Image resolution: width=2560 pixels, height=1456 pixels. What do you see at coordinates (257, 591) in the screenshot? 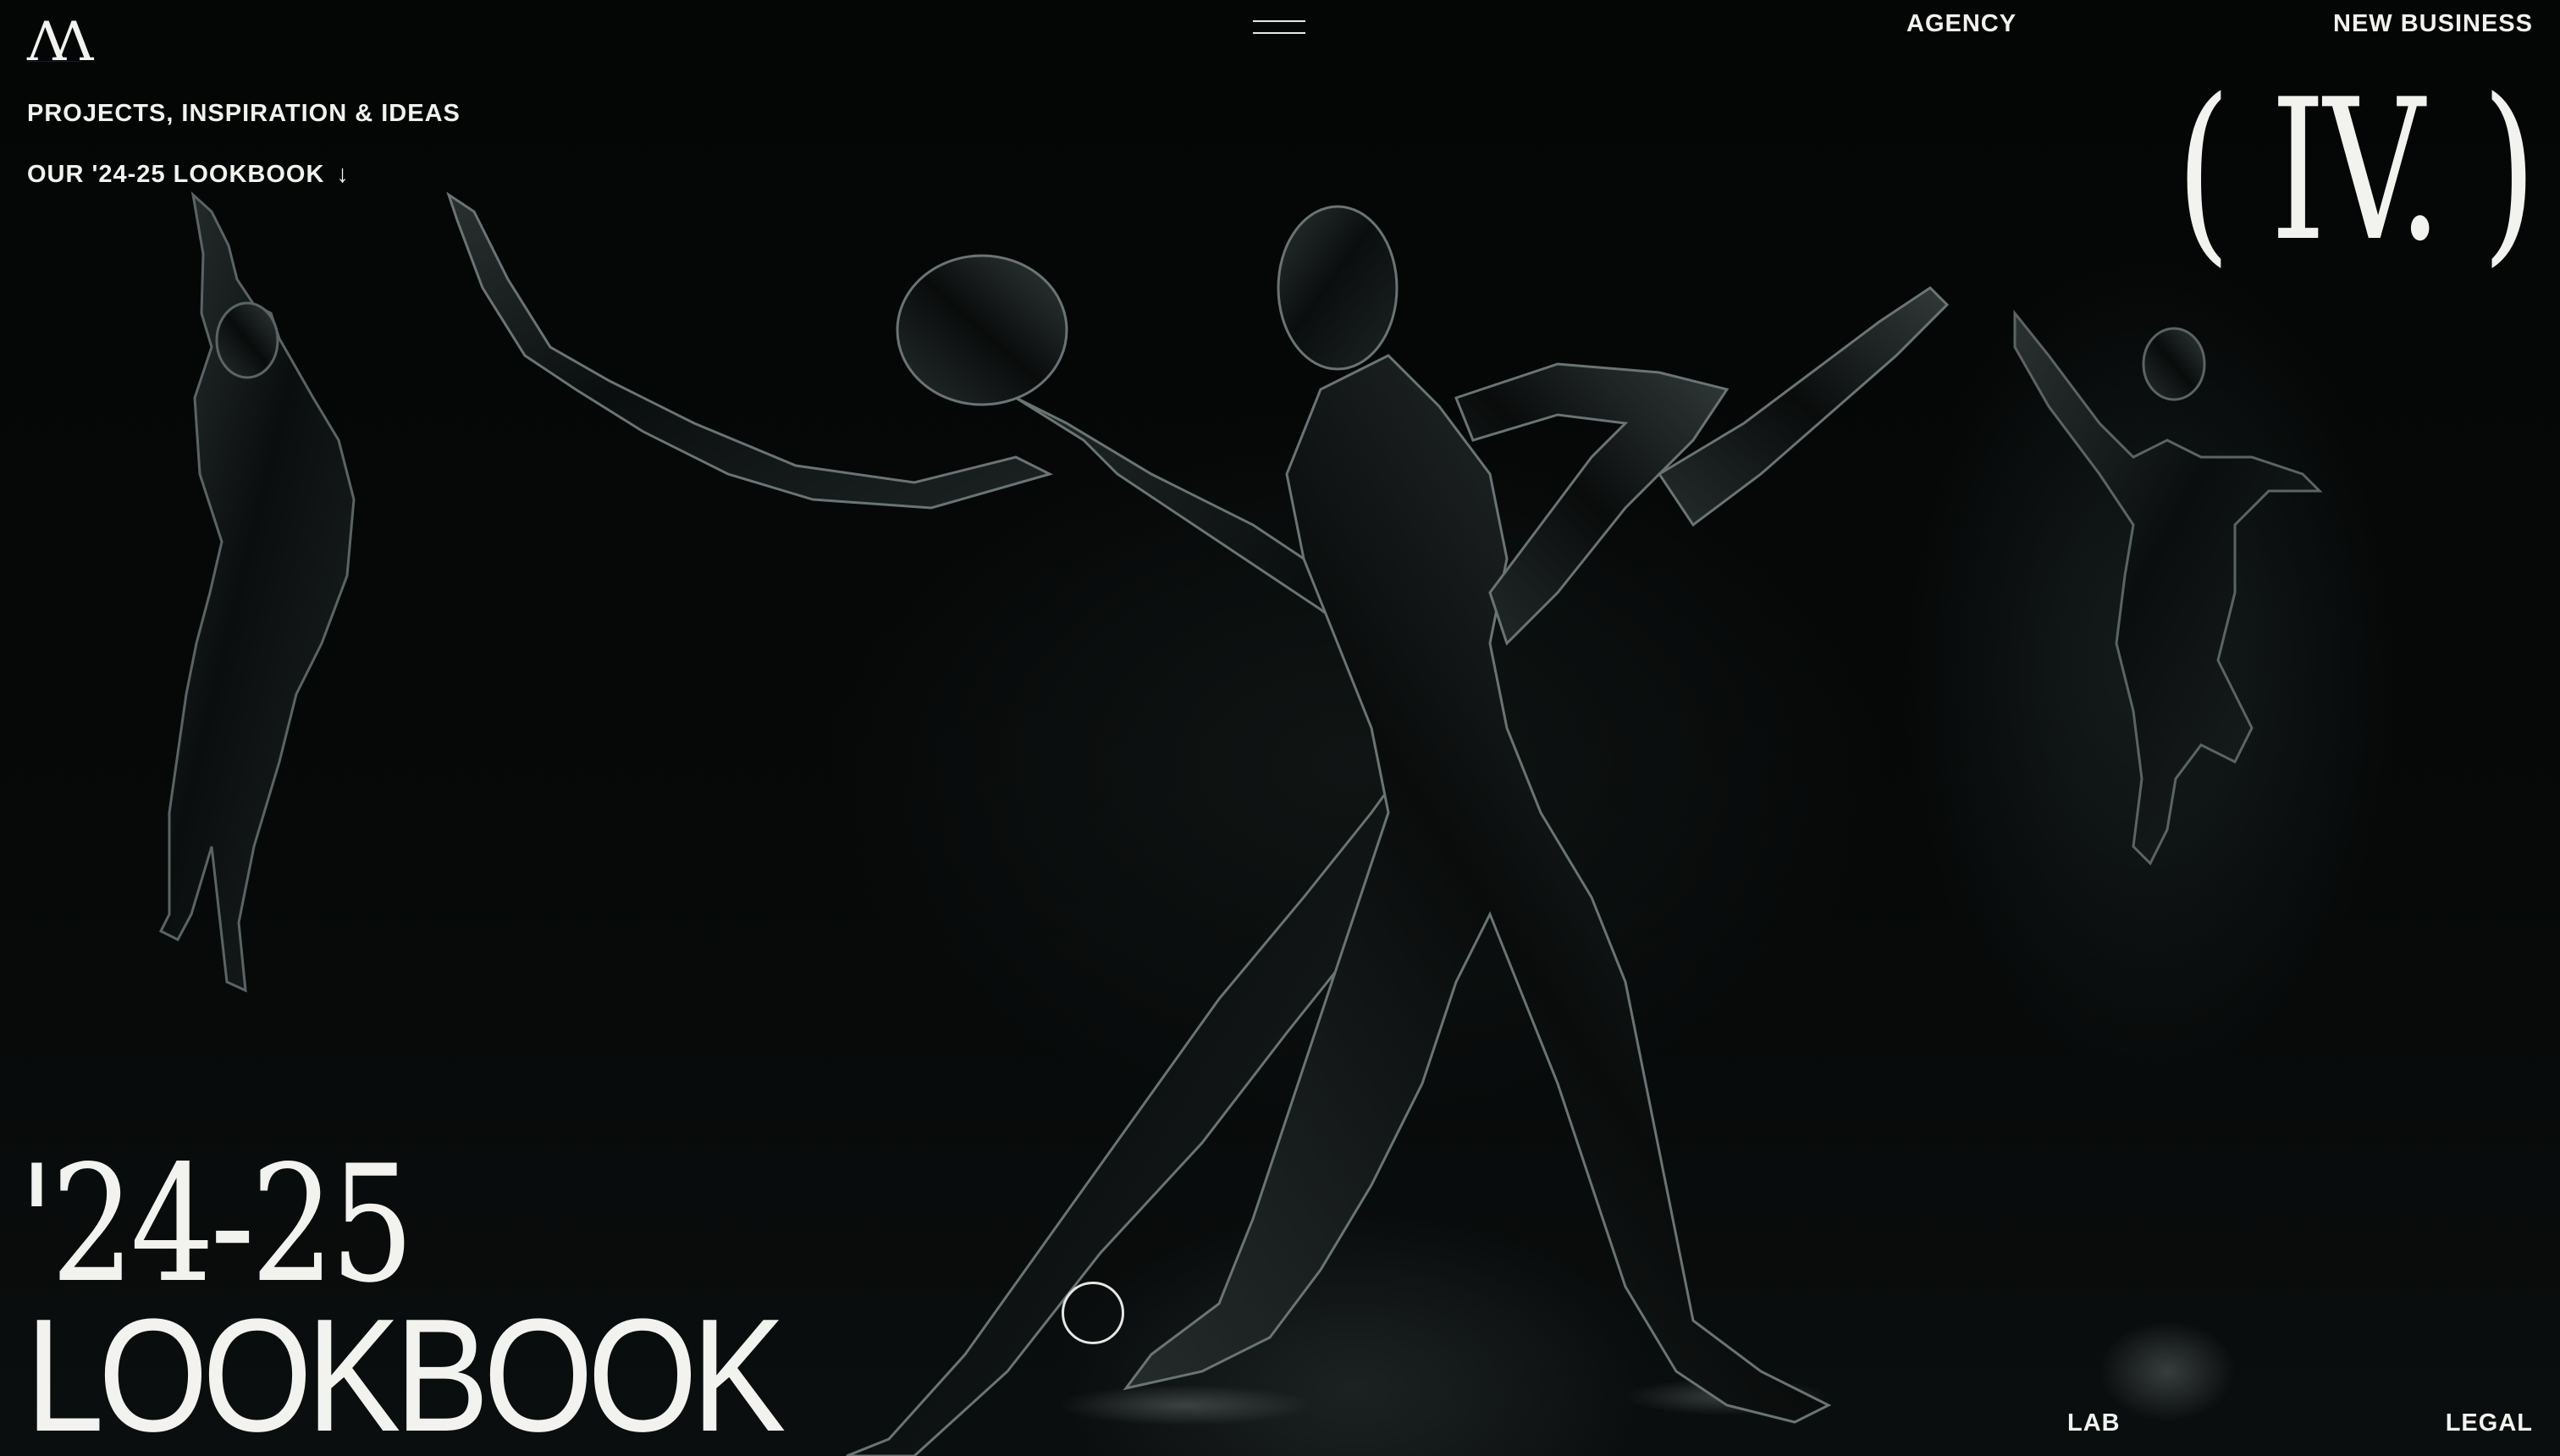
I see `figure-left` at bounding box center [257, 591].